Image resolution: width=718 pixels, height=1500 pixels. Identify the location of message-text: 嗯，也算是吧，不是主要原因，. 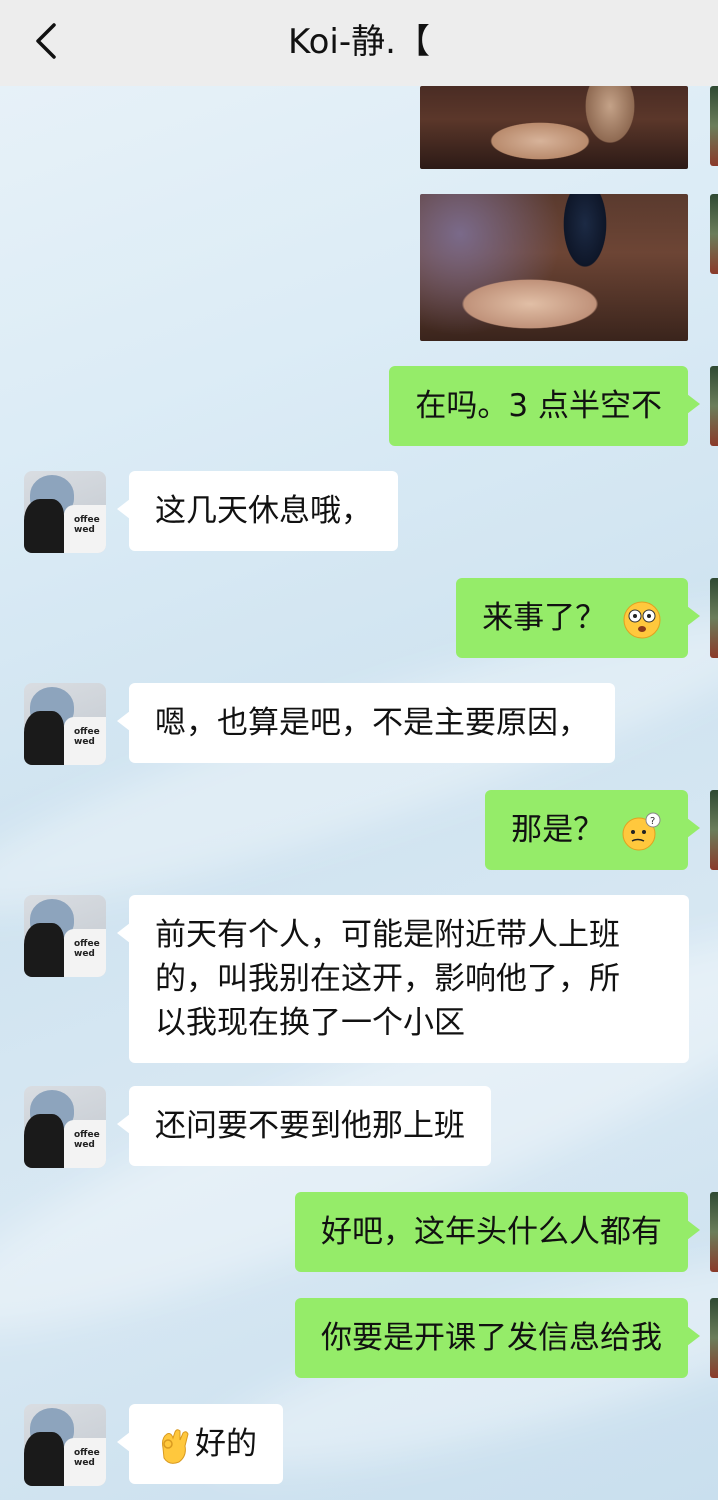
(372, 723).